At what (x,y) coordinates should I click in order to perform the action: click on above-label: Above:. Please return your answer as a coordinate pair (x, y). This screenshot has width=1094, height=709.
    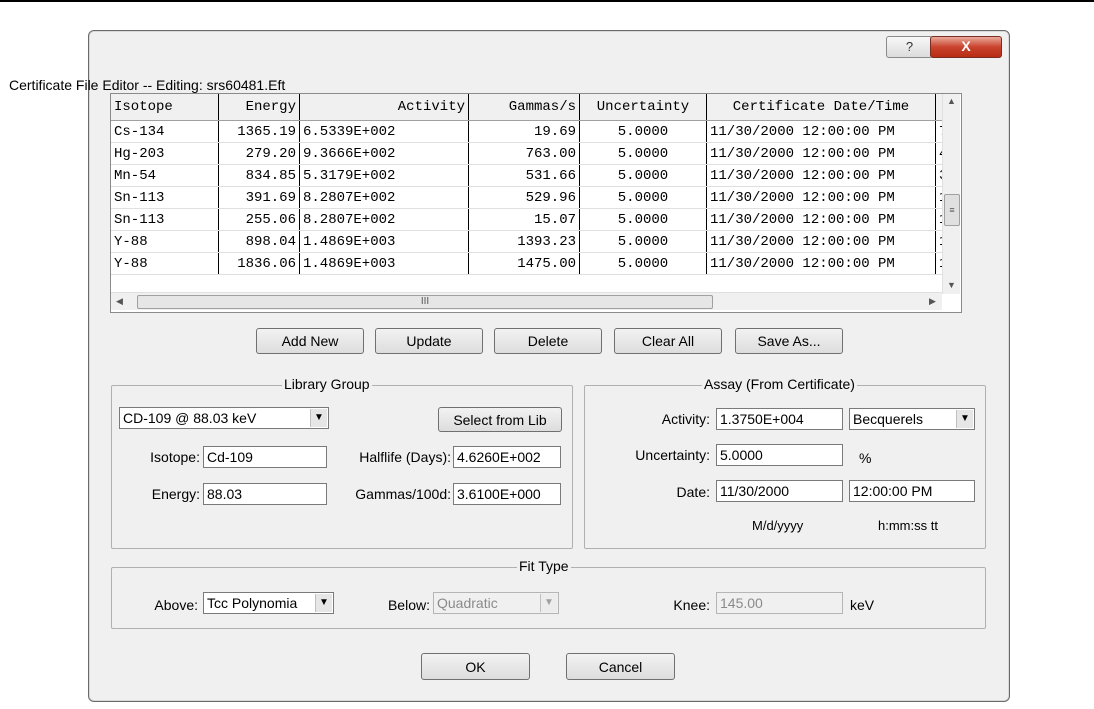
    Looking at the image, I should click on (176, 605).